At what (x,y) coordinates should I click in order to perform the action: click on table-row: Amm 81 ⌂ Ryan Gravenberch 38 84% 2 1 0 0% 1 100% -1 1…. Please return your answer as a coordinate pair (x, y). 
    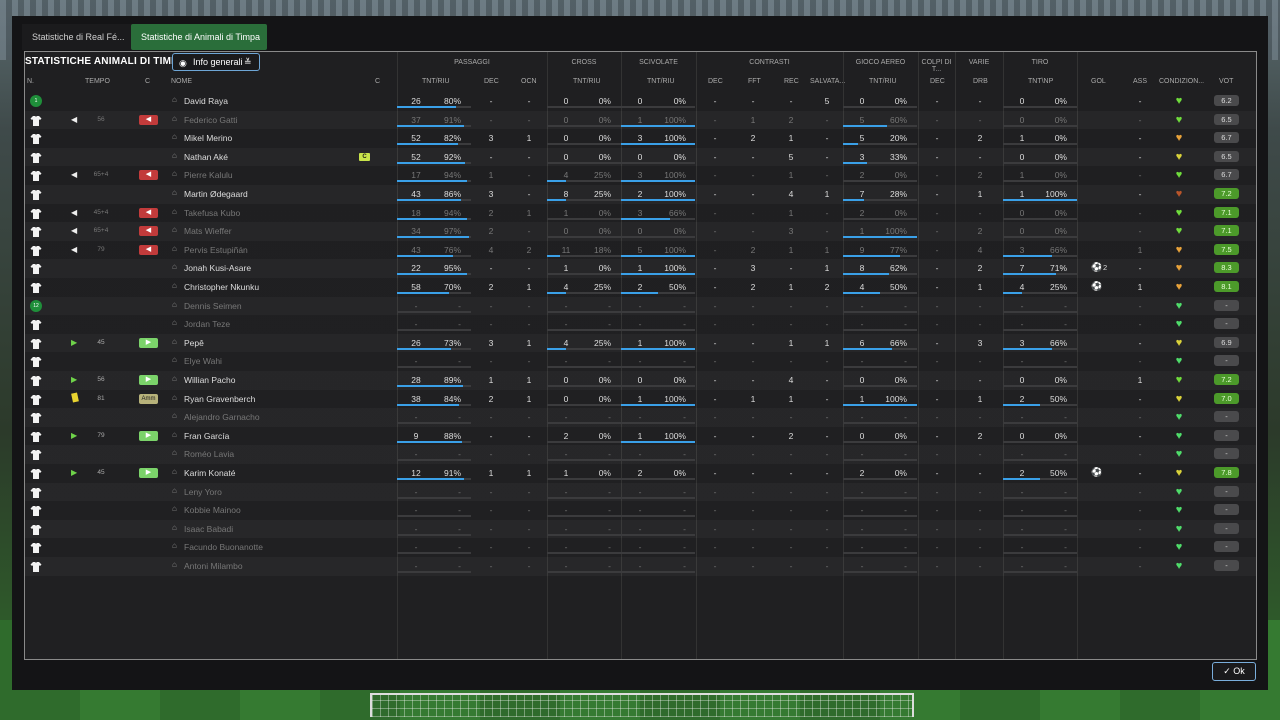
    Looking at the image, I should click on (640, 399).